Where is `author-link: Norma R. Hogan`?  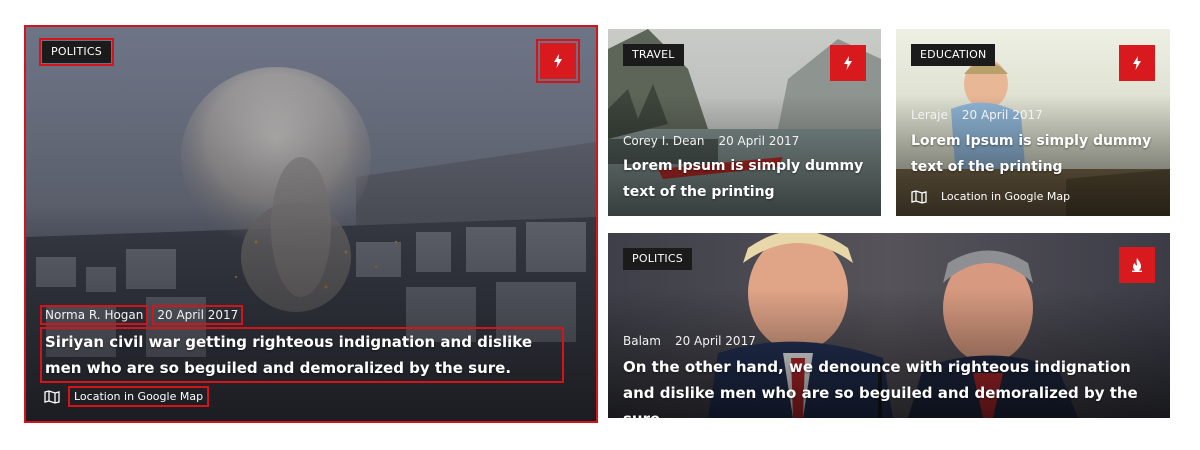 author-link: Norma R. Hogan is located at coordinates (94, 315).